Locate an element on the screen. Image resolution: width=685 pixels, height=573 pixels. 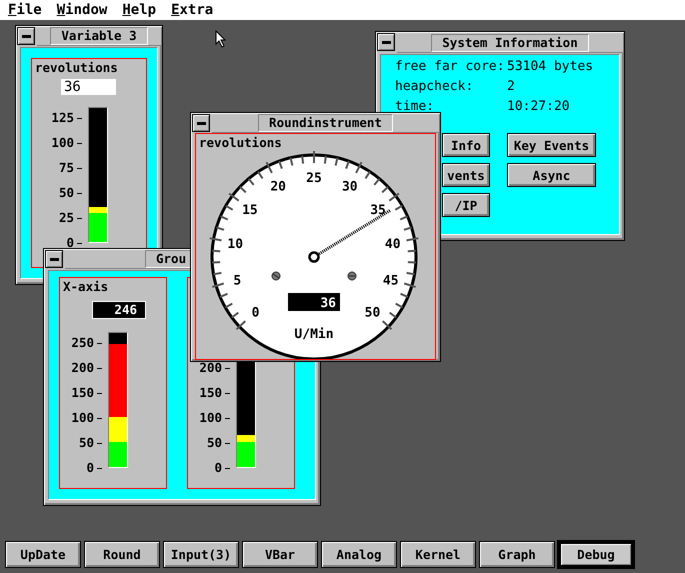
dial-label: 20 is located at coordinates (278, 186).